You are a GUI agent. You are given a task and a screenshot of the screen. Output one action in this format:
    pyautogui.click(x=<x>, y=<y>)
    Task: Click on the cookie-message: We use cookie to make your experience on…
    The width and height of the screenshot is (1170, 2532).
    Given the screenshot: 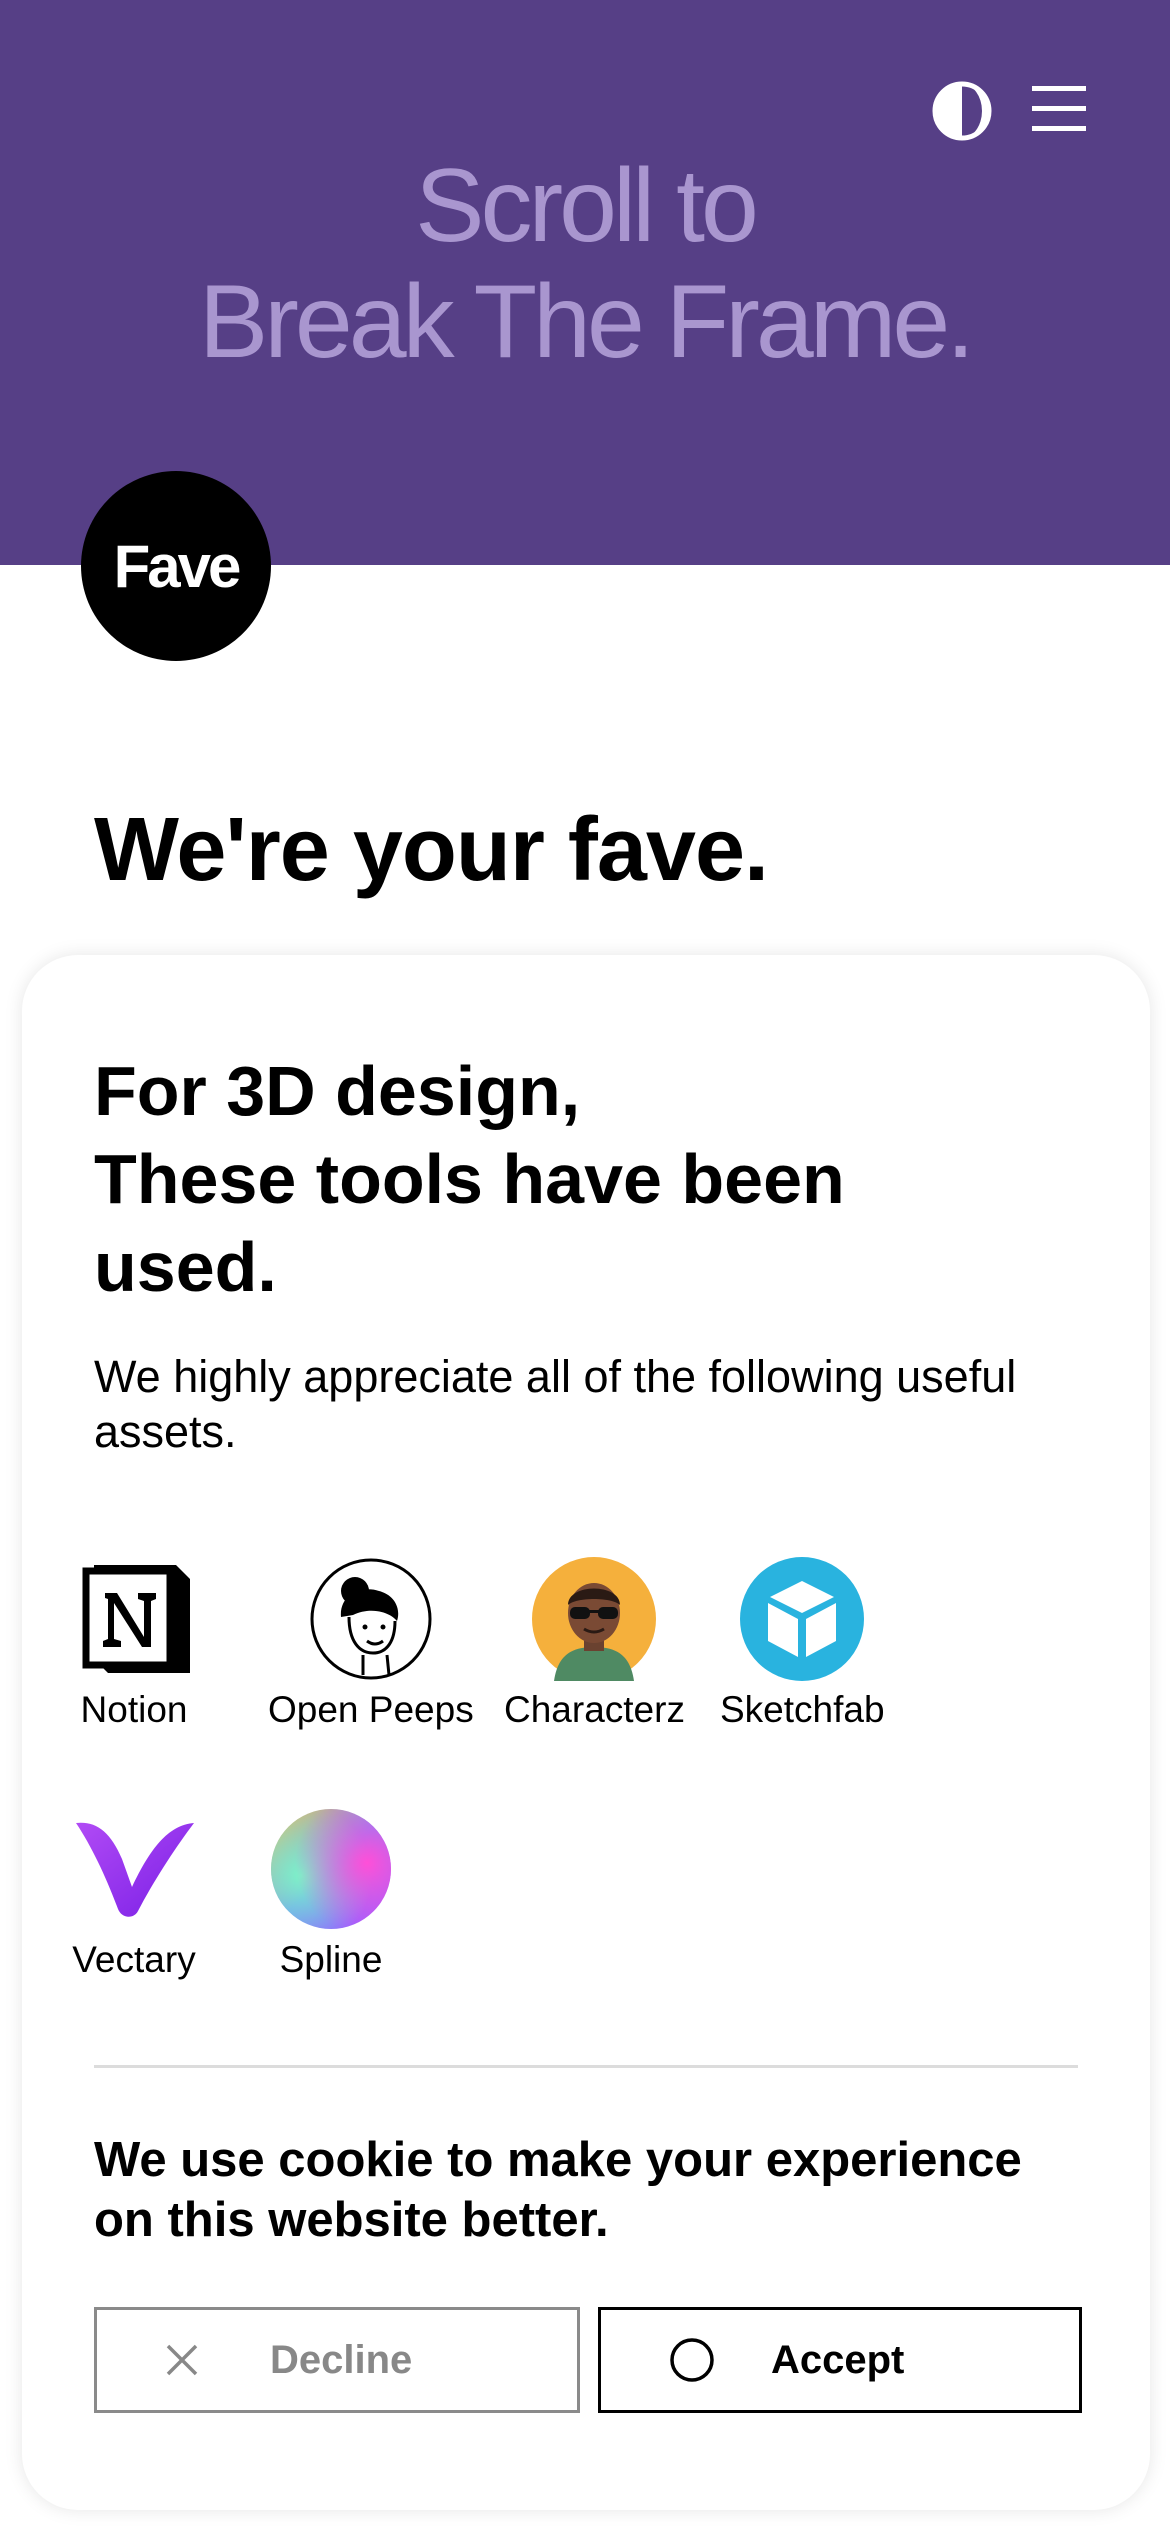 What is the action you would take?
    pyautogui.click(x=558, y=2190)
    